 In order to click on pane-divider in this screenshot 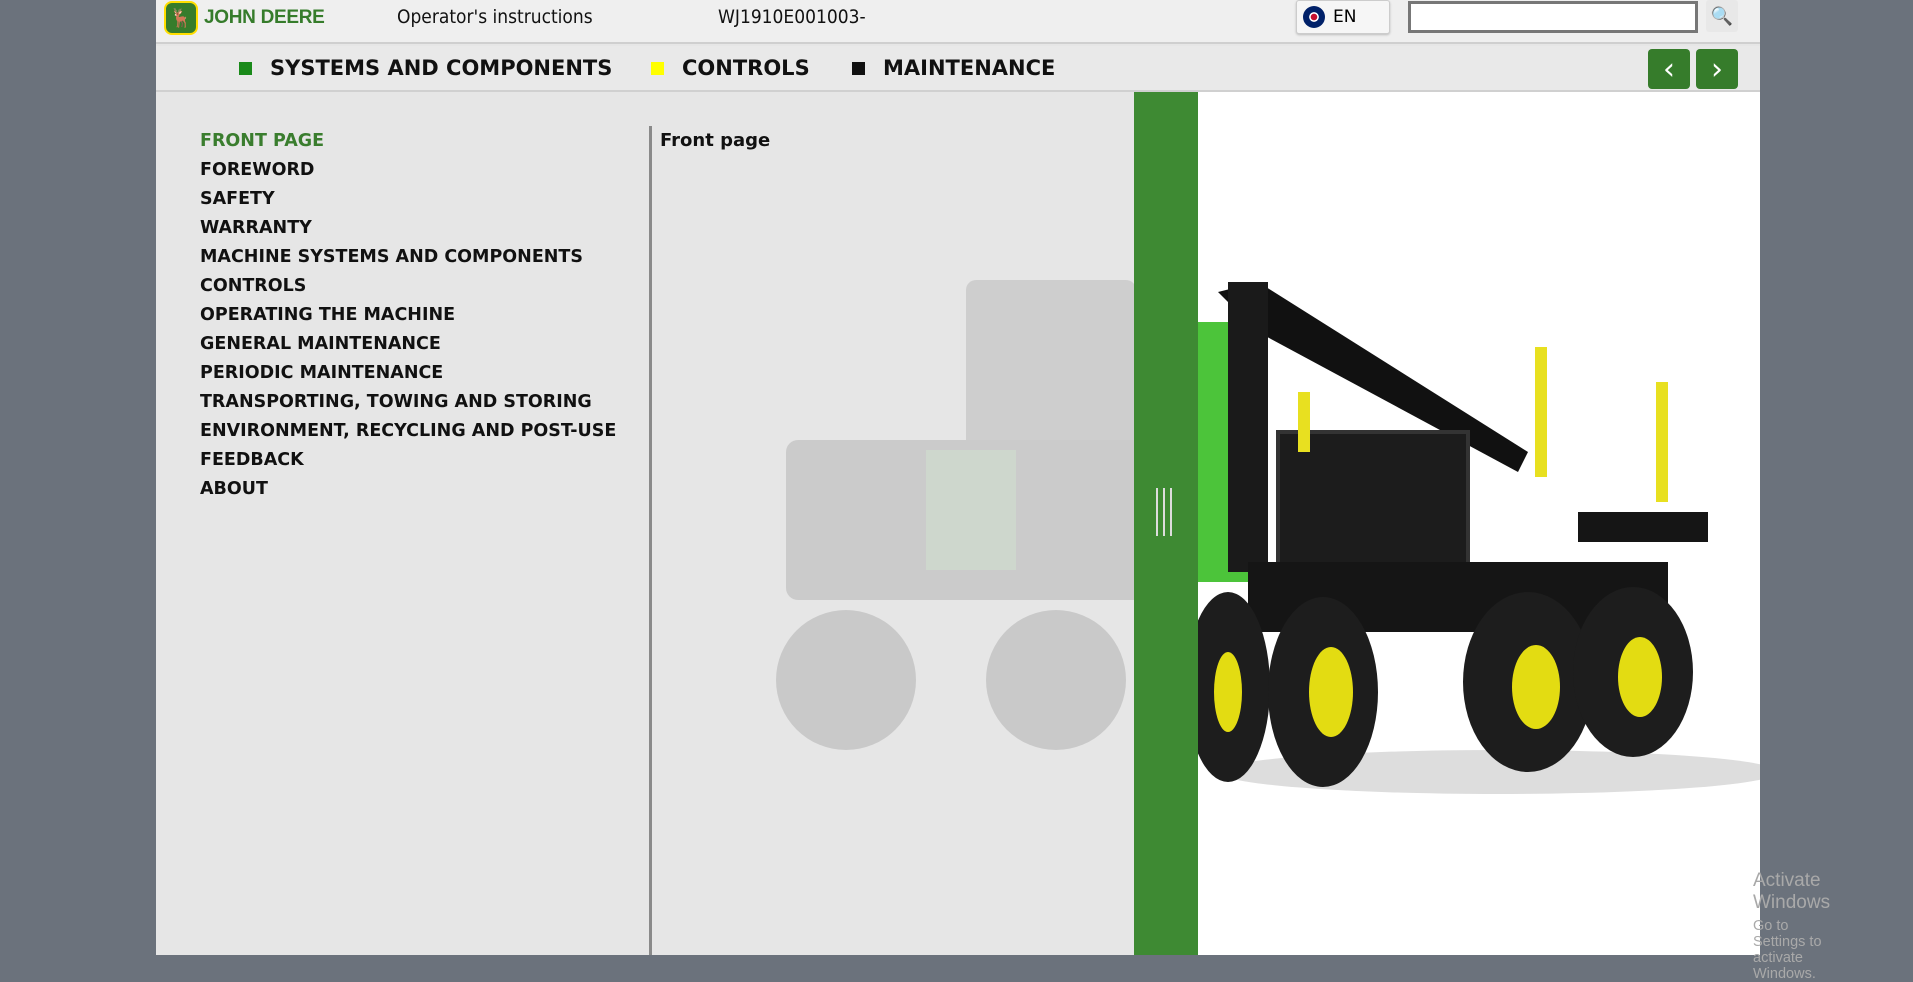, I will do `click(650, 540)`.